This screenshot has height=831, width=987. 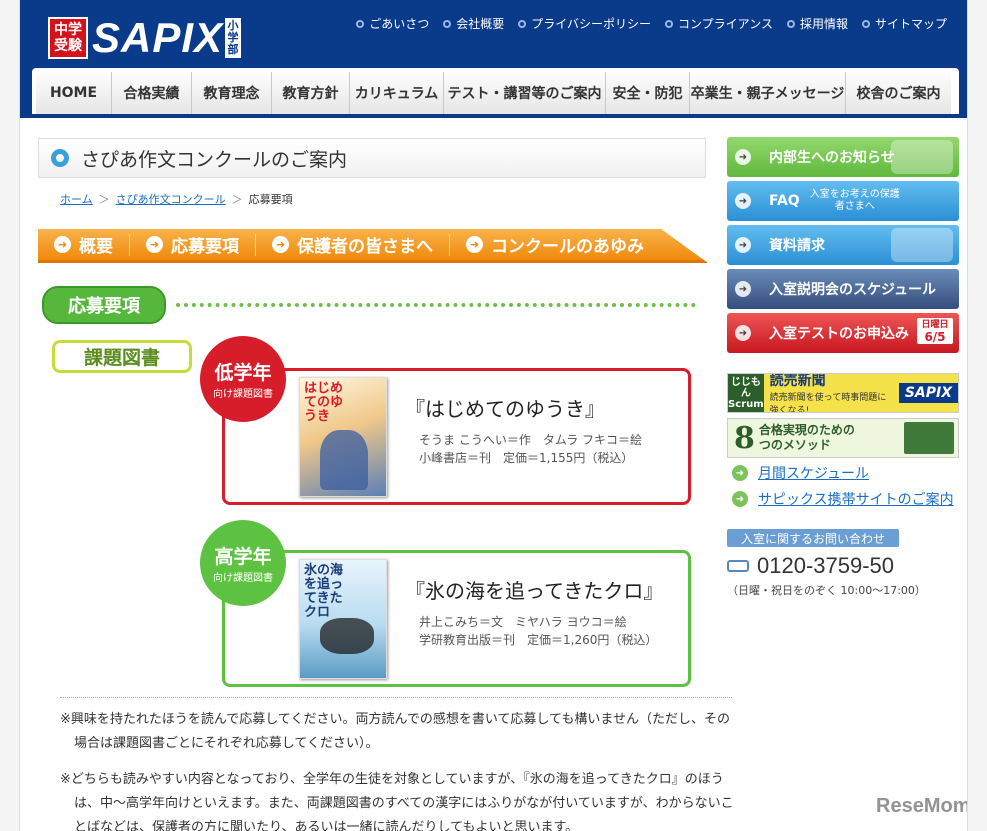 I want to click on scrum-logo: じじもんScrum, so click(x=746, y=393).